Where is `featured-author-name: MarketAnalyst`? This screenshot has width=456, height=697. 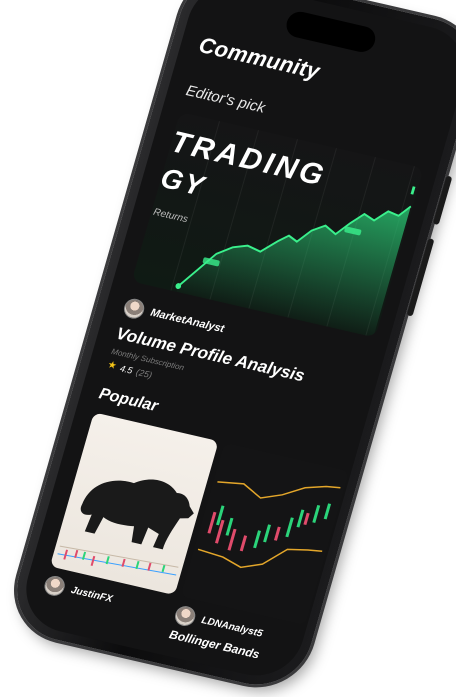 featured-author-name: MarketAnalyst is located at coordinates (187, 321).